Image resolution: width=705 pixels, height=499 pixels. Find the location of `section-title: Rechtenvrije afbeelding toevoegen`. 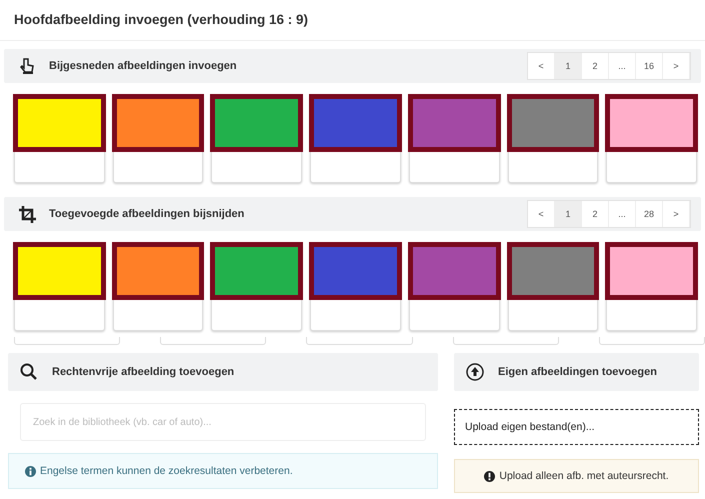

section-title: Rechtenvrije afbeelding toevoegen is located at coordinates (143, 372).